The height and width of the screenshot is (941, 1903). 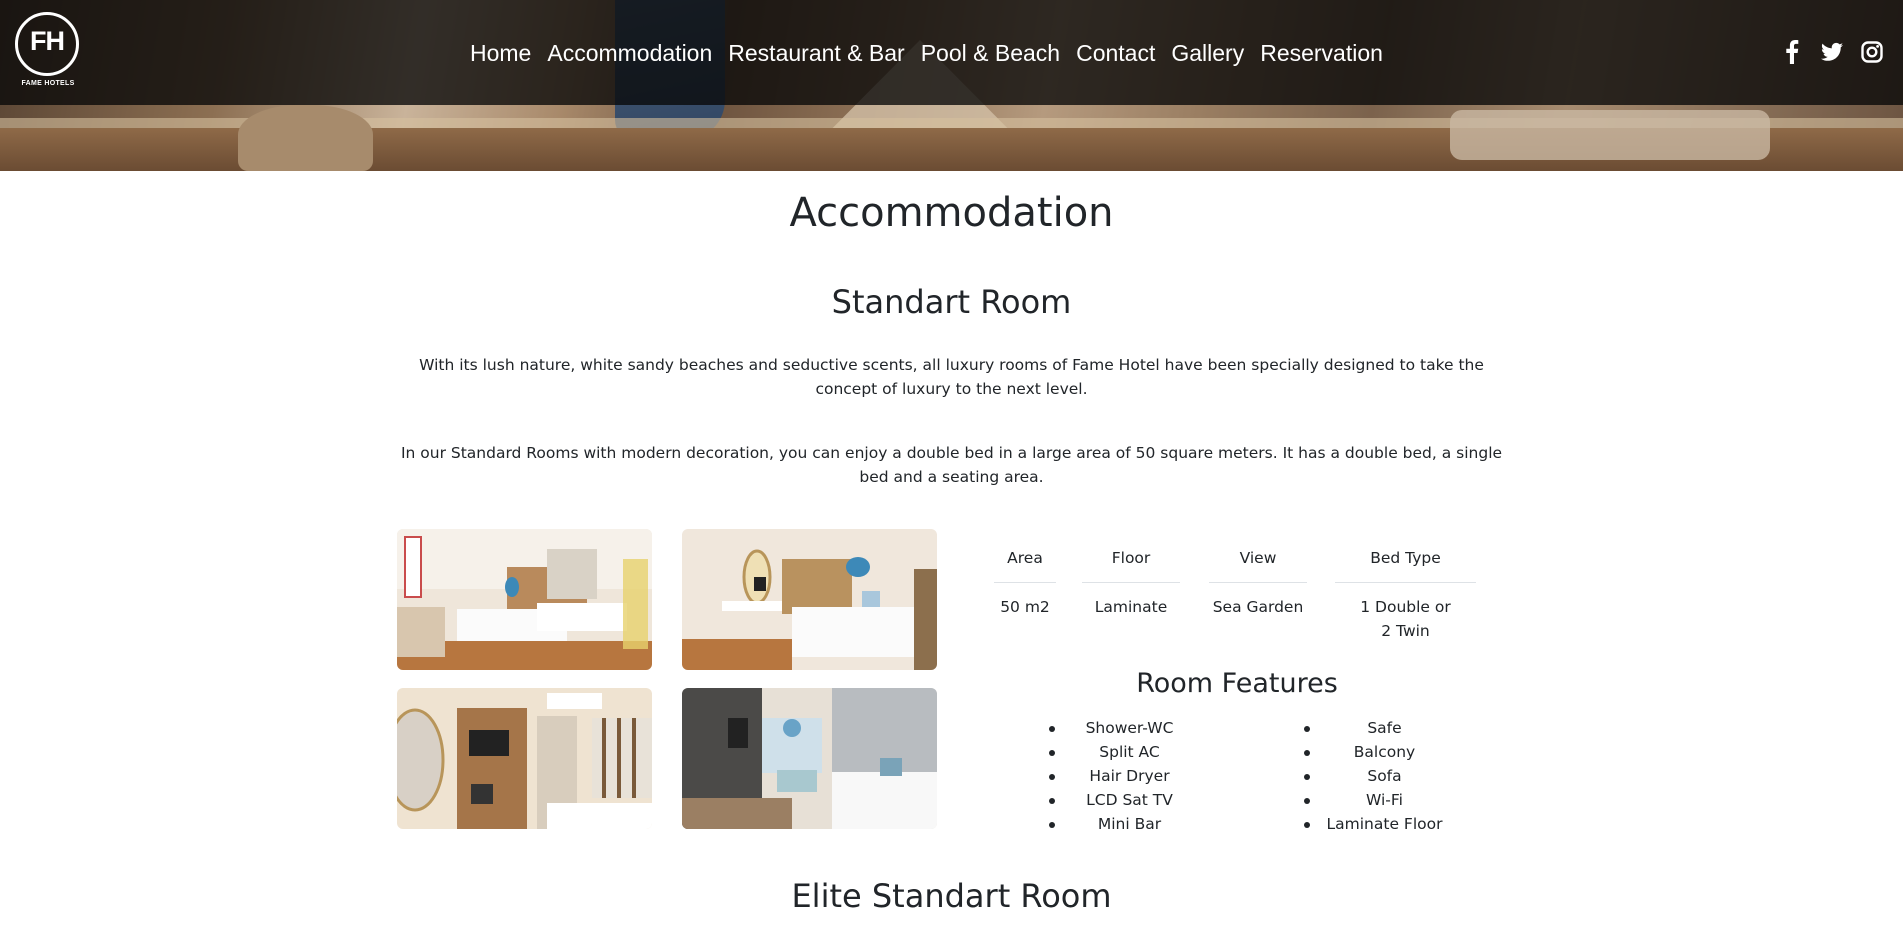 I want to click on feature-item: Shower-WC, so click(x=1129, y=728).